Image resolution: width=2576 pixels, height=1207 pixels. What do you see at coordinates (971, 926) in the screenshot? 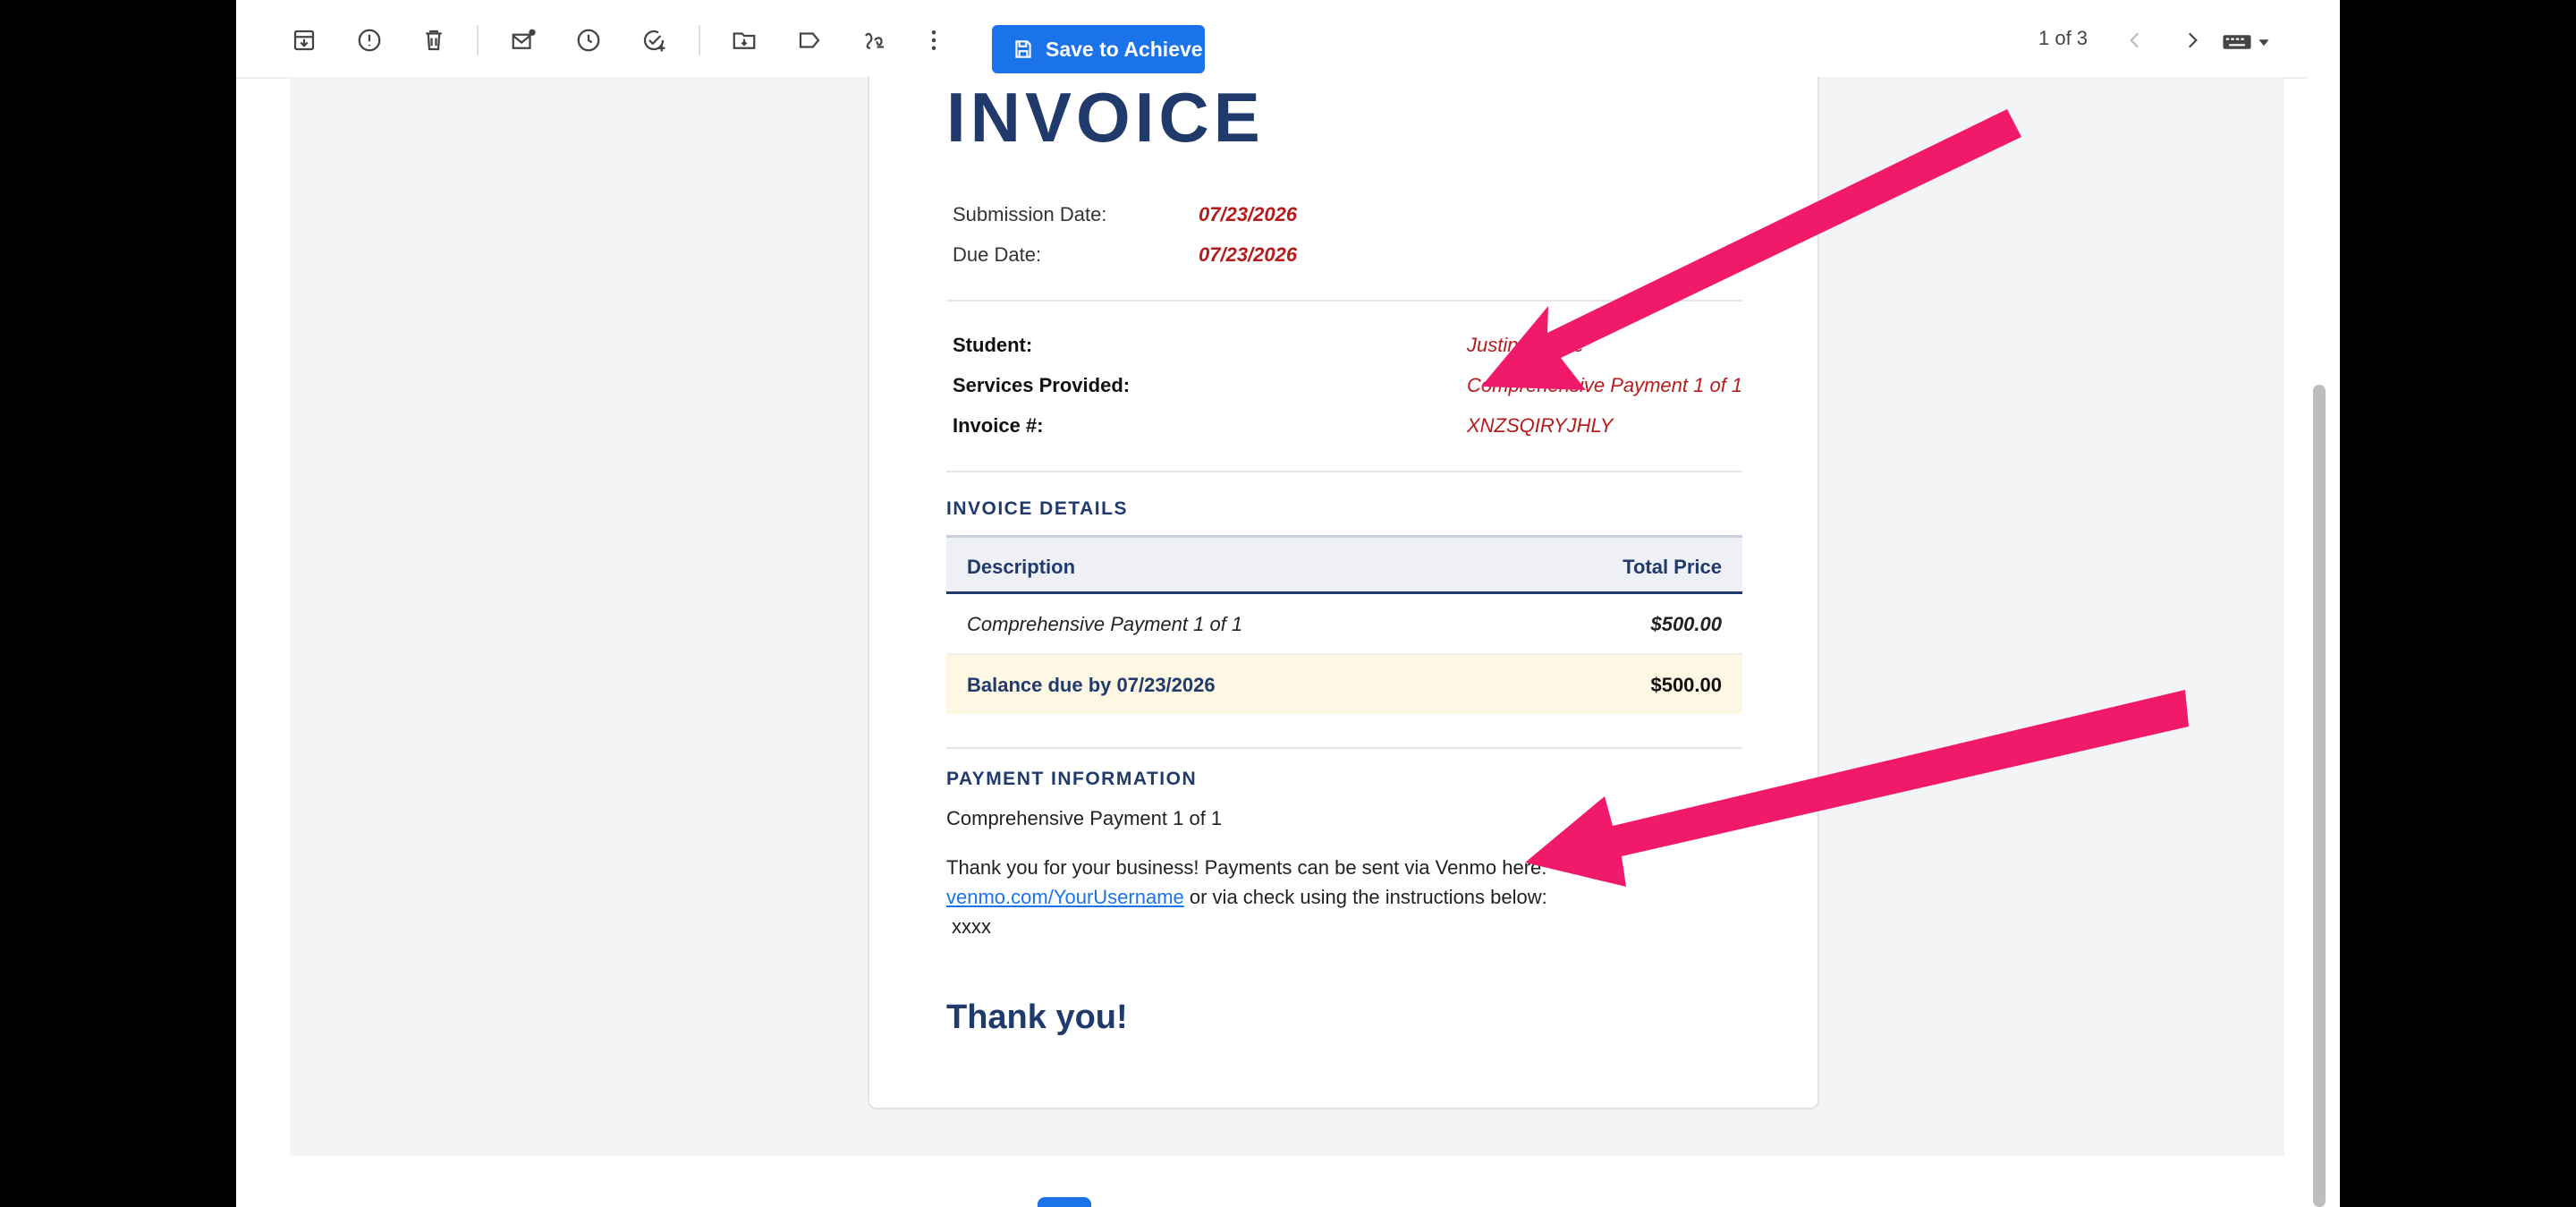
I see `payment-text-placeholder: xxxx` at bounding box center [971, 926].